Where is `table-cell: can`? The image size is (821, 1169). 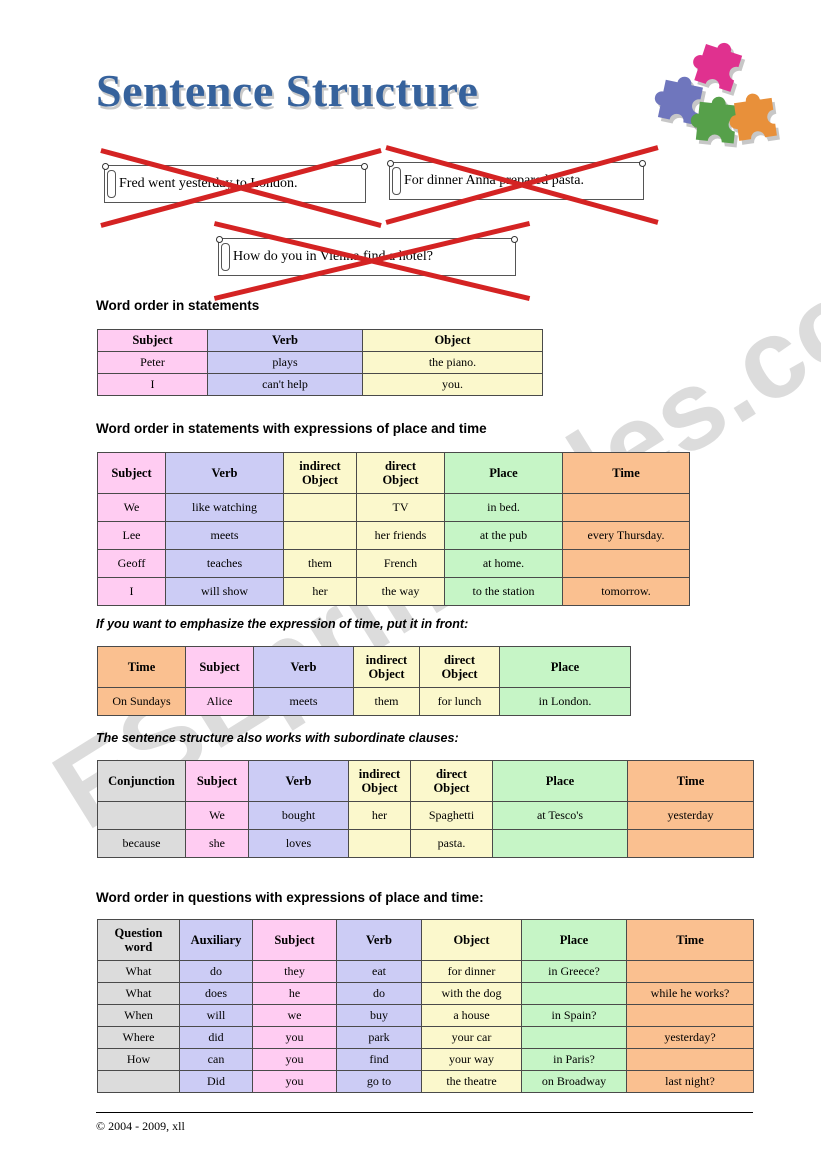 table-cell: can is located at coordinates (216, 1059).